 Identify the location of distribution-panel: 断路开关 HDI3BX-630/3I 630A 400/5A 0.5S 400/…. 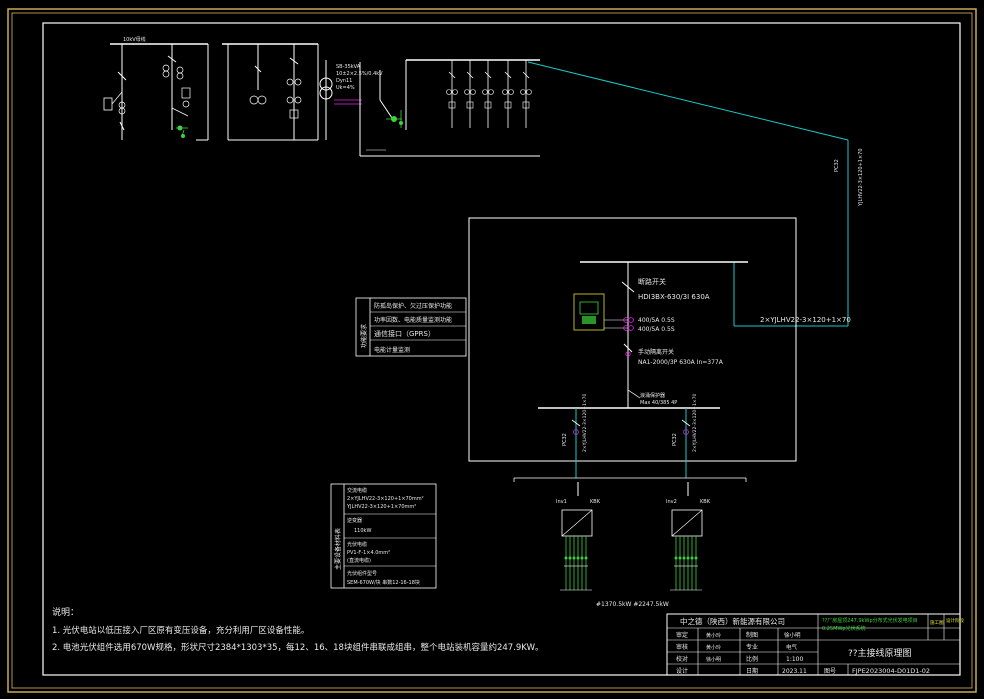
(694, 369).